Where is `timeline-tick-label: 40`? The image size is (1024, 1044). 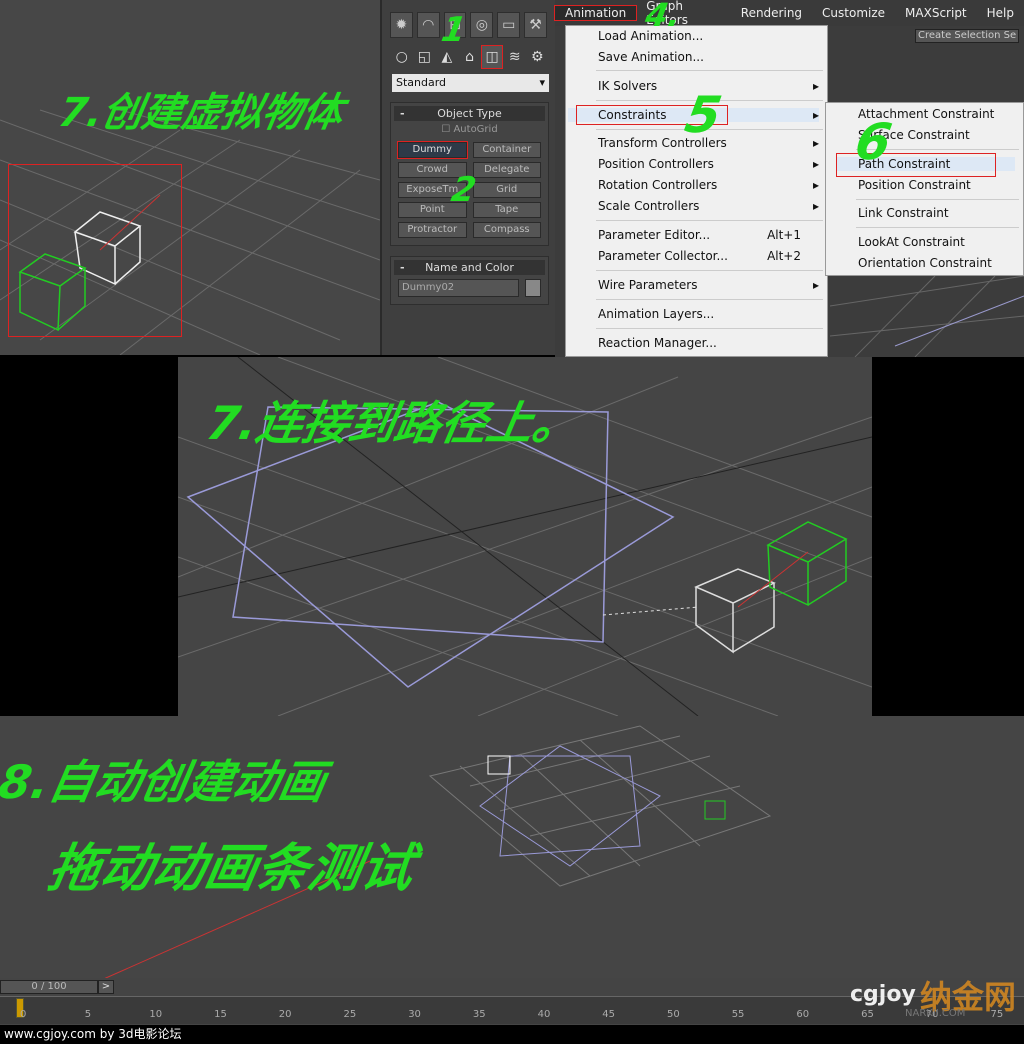 timeline-tick-label: 40 is located at coordinates (544, 1014).